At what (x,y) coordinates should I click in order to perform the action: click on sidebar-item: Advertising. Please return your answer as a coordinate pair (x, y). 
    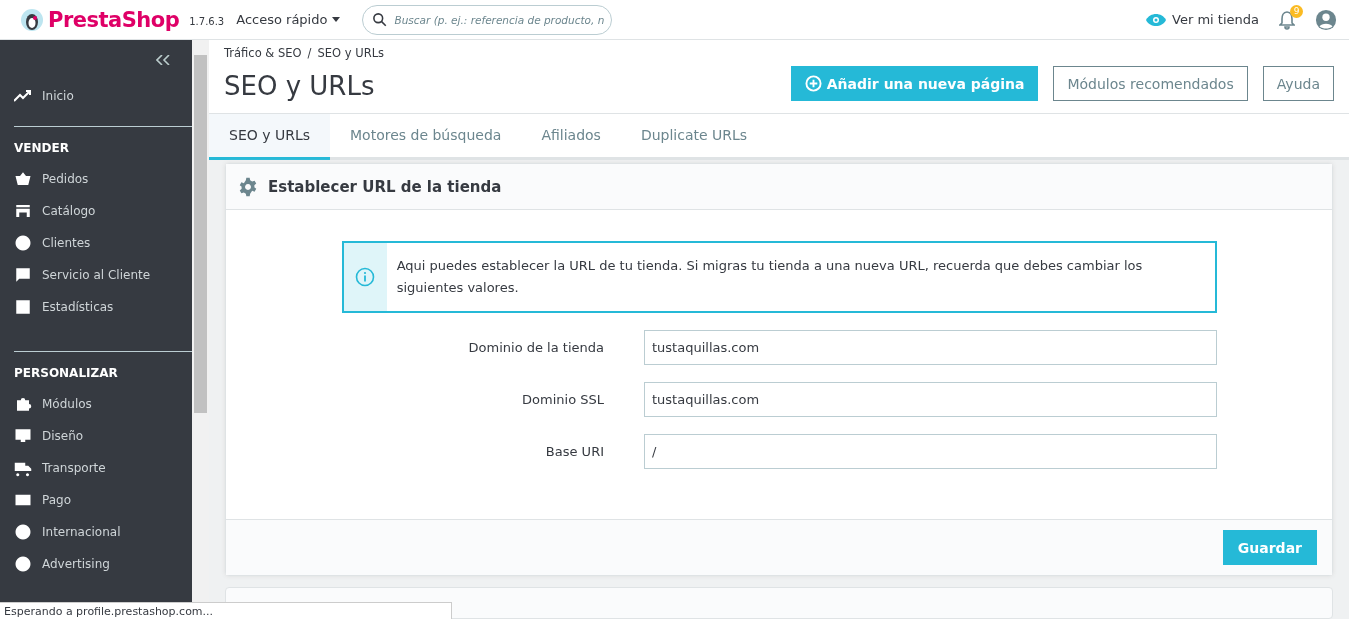
    Looking at the image, I should click on (96, 564).